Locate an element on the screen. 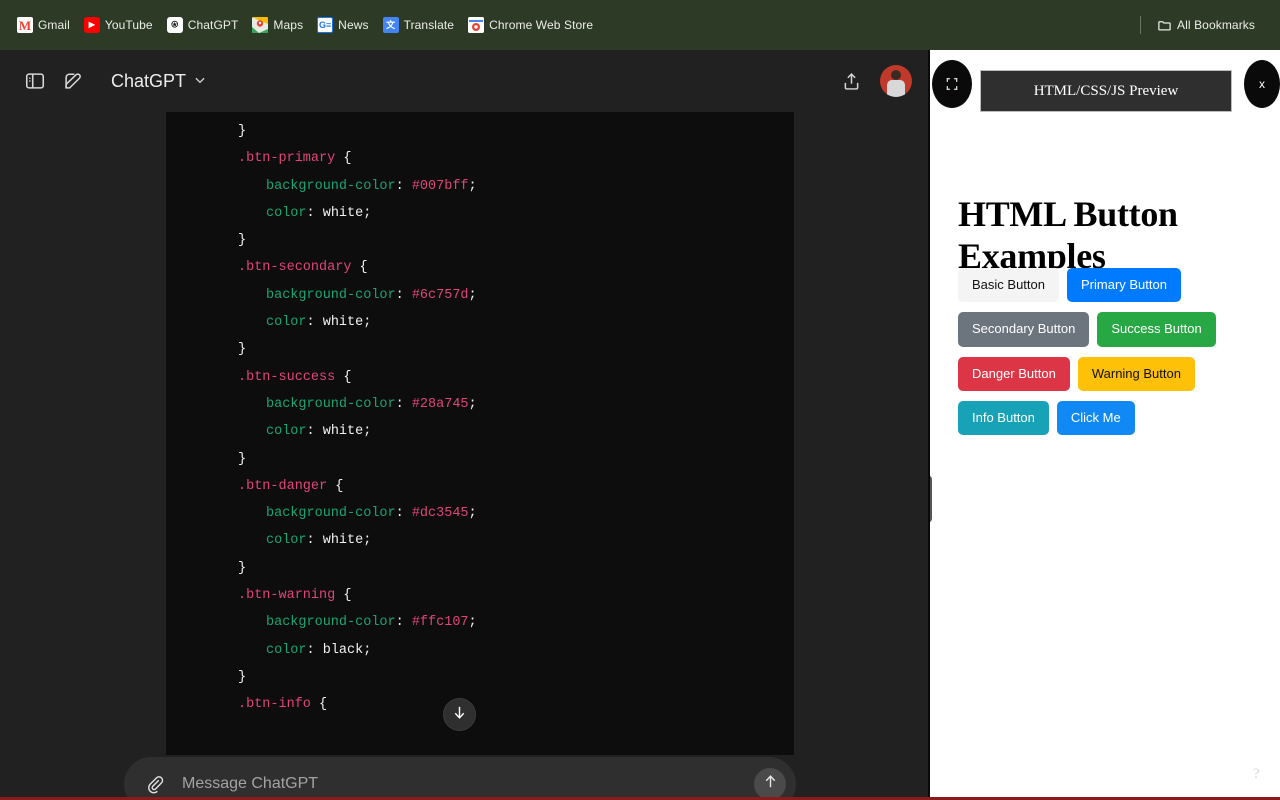 The width and height of the screenshot is (1280, 800). code-line: .btn-info { is located at coordinates (480, 704).